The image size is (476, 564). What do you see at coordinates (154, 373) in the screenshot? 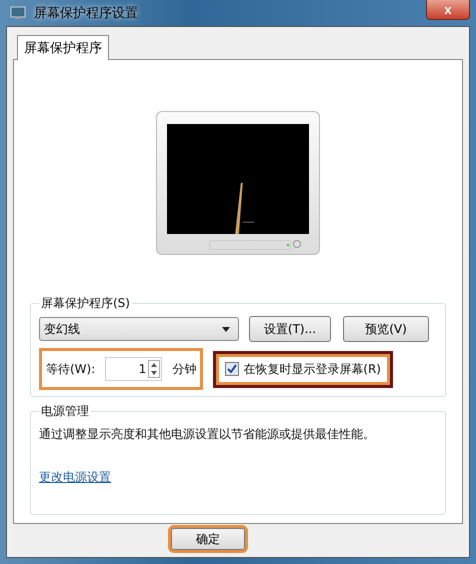
I see `down-arrow-icon` at bounding box center [154, 373].